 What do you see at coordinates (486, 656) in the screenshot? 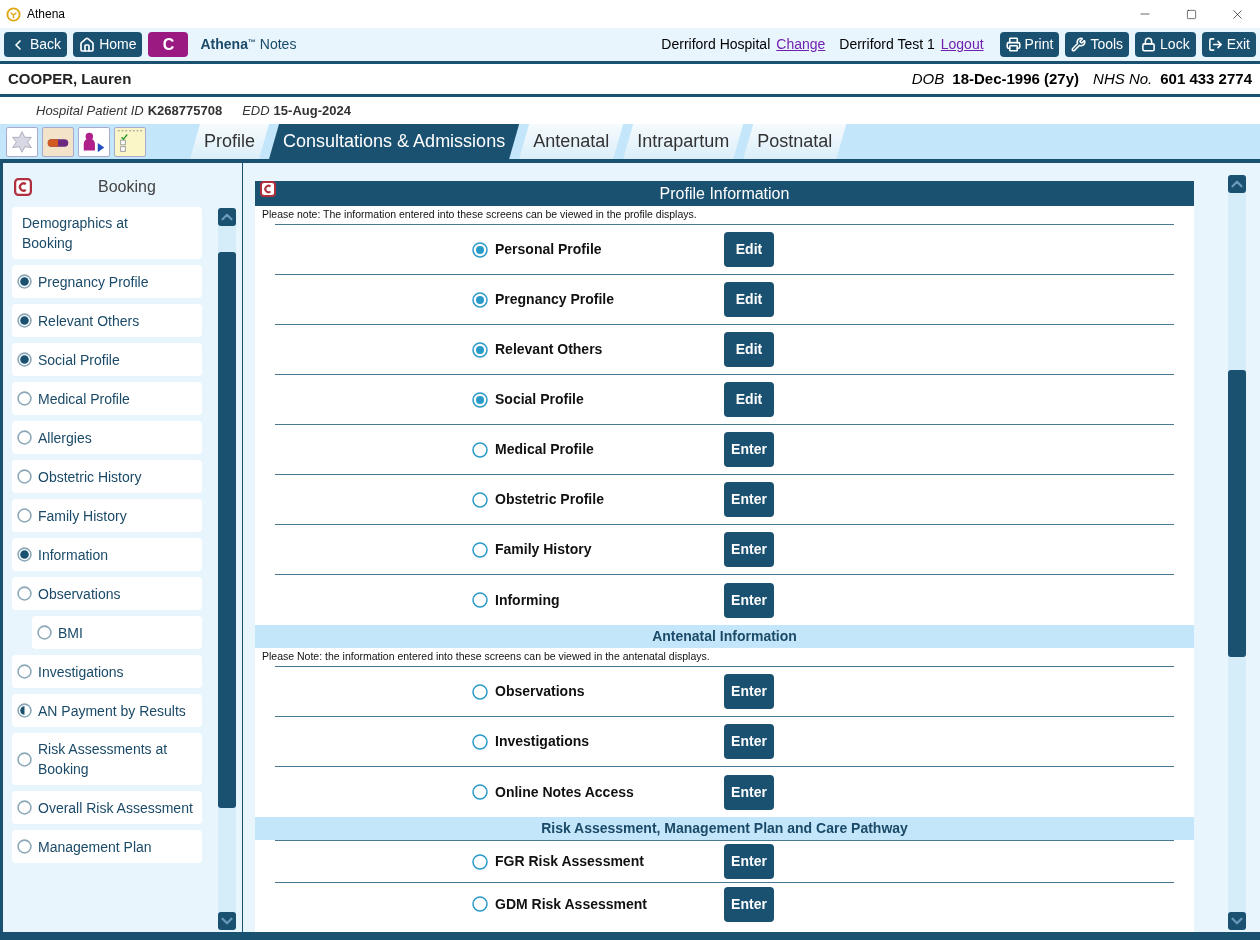
I see `section-note: Please Note: the information entered into these screens can be viewed in the antenatal displays.` at bounding box center [486, 656].